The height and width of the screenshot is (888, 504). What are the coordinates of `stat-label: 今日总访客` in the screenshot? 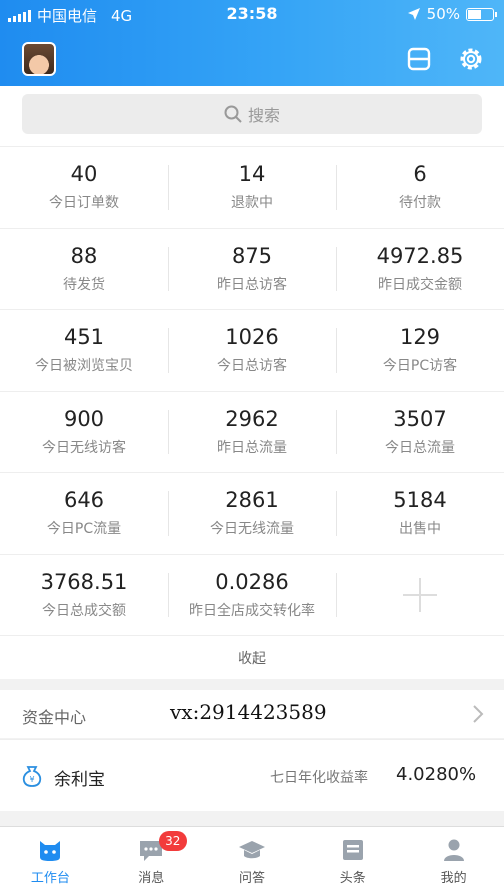 It's located at (252, 366).